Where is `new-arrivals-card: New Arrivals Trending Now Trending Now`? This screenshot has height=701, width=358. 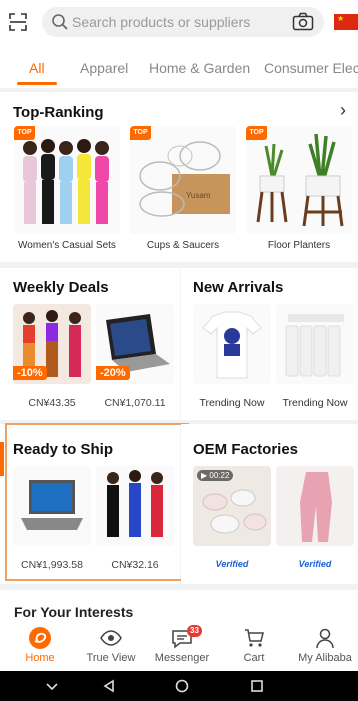 new-arrivals-card: New Arrivals Trending Now Trending Now is located at coordinates (269, 344).